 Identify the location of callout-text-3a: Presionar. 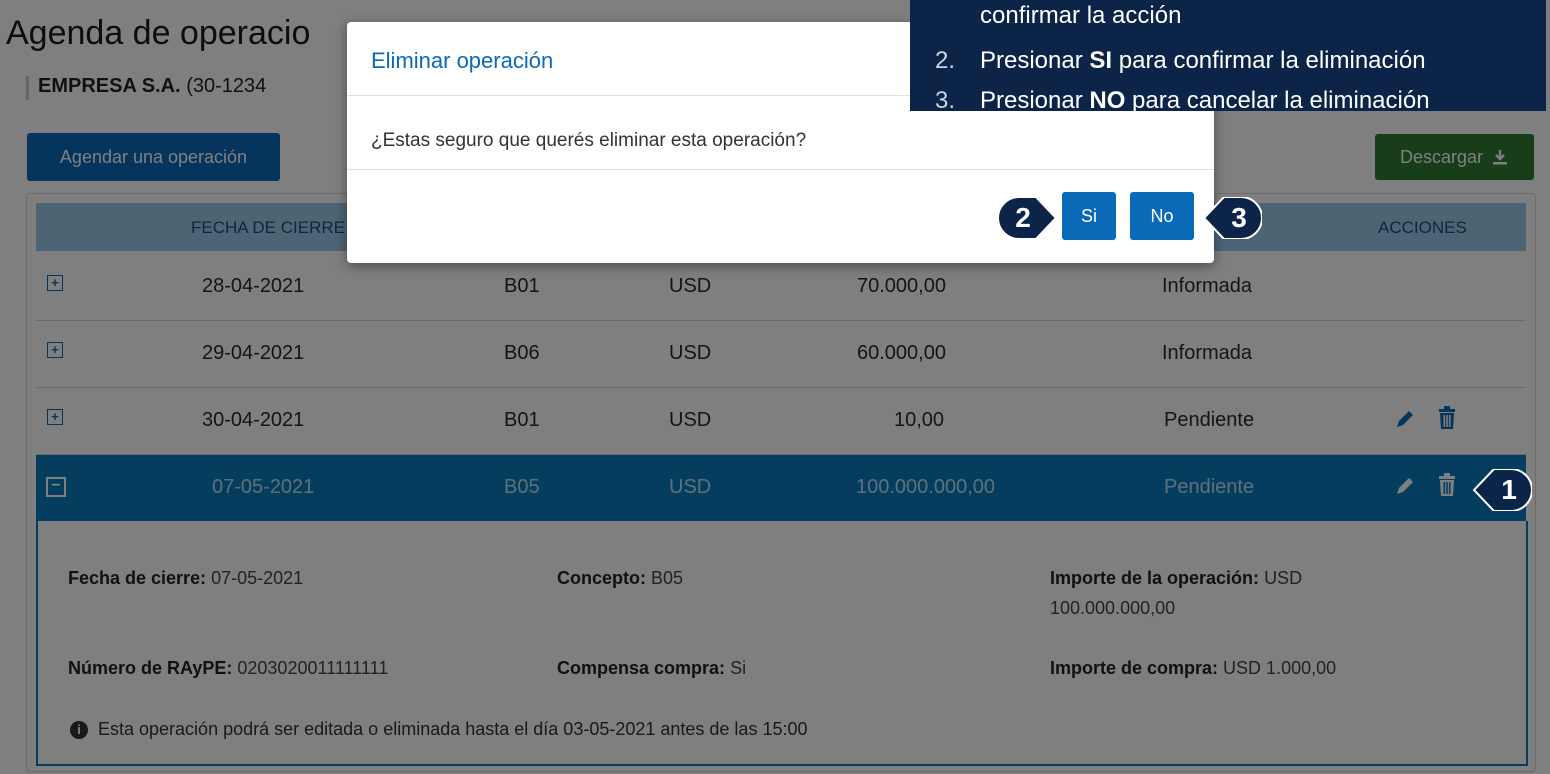
(1035, 100).